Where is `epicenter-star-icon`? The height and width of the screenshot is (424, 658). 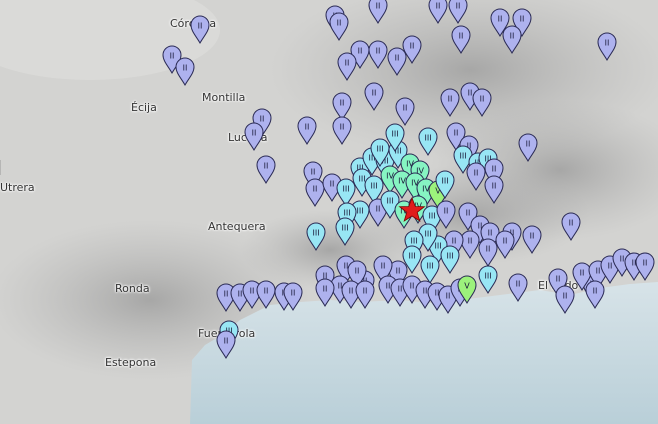 epicenter-star-icon is located at coordinates (412, 210).